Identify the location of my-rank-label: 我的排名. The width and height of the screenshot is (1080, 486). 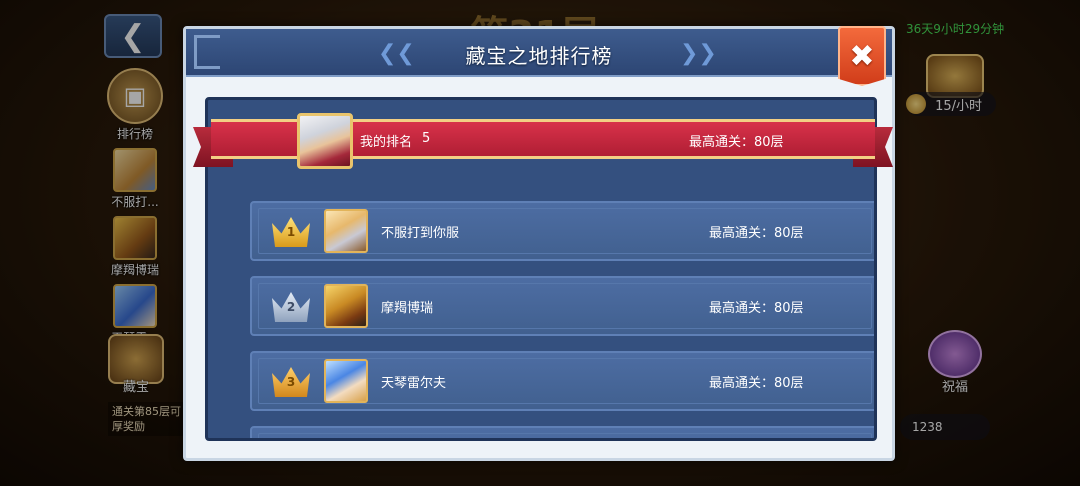
(386, 142).